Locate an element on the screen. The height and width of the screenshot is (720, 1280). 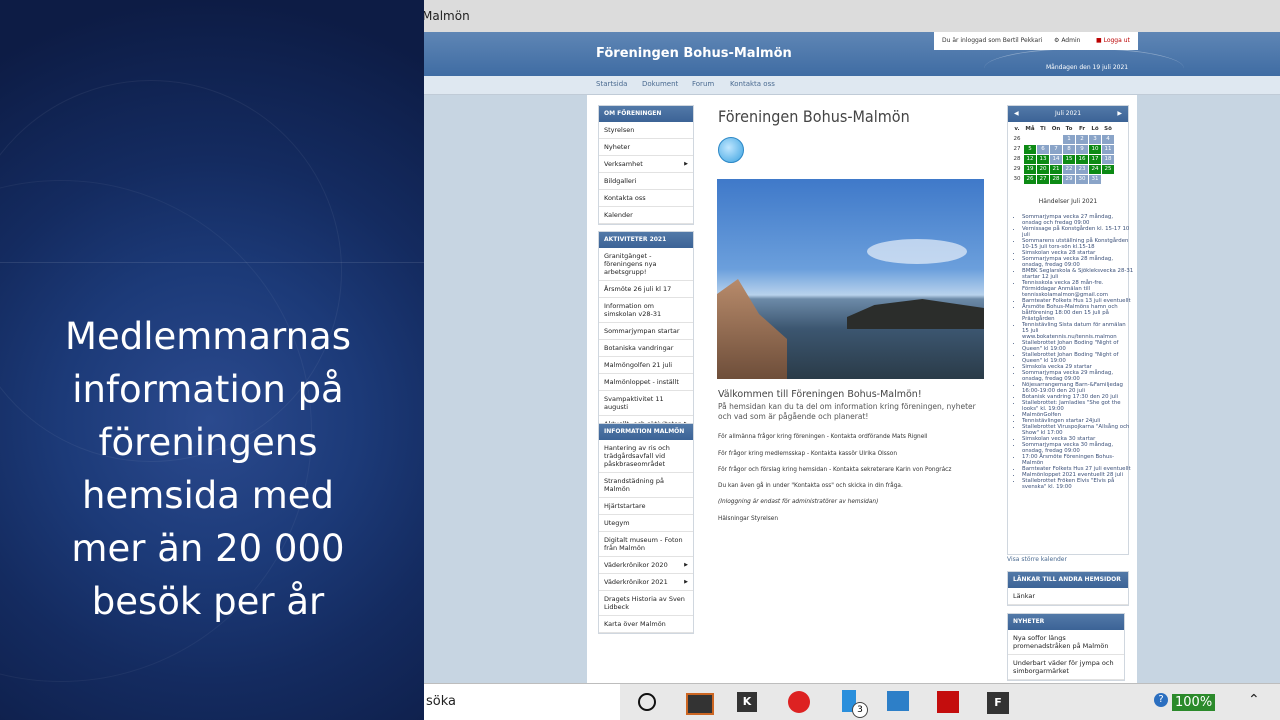
calendar-day: 16 is located at coordinates (1082, 159).